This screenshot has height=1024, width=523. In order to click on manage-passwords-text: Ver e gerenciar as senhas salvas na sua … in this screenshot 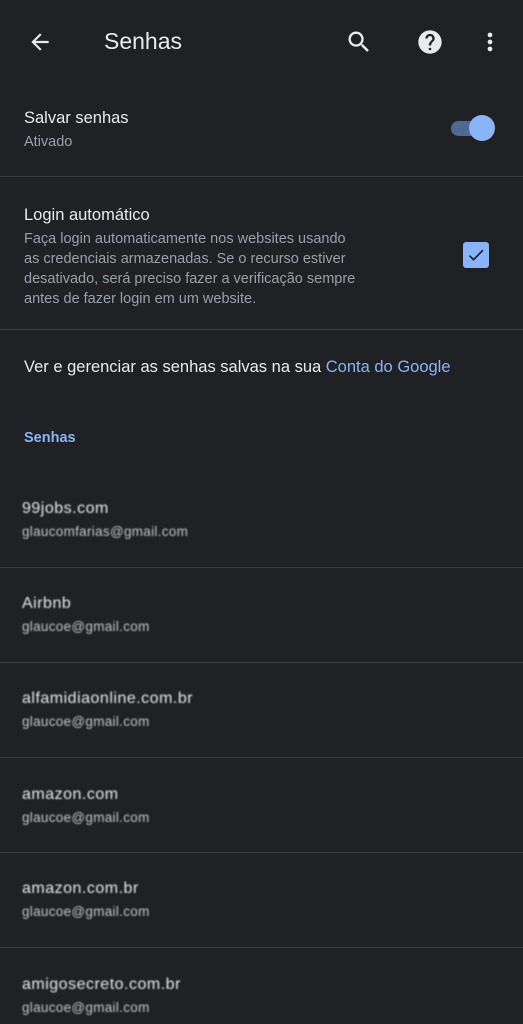, I will do `click(237, 367)`.